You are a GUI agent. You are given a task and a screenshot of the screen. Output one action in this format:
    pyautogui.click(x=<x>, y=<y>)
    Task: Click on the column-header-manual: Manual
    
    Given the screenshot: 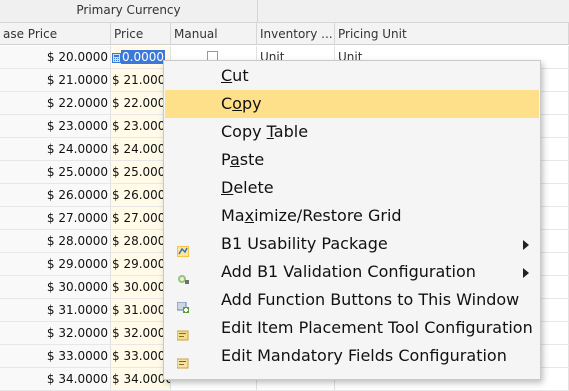 What is the action you would take?
    pyautogui.click(x=214, y=34)
    